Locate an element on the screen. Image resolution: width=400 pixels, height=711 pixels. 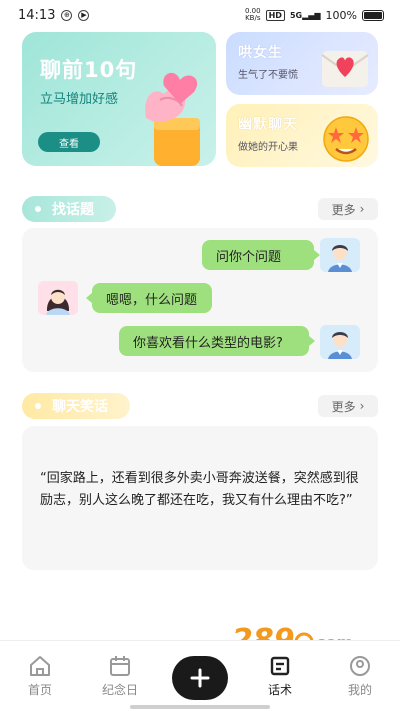
net-speed: 0.00 KB/s is located at coordinates (253, 15).